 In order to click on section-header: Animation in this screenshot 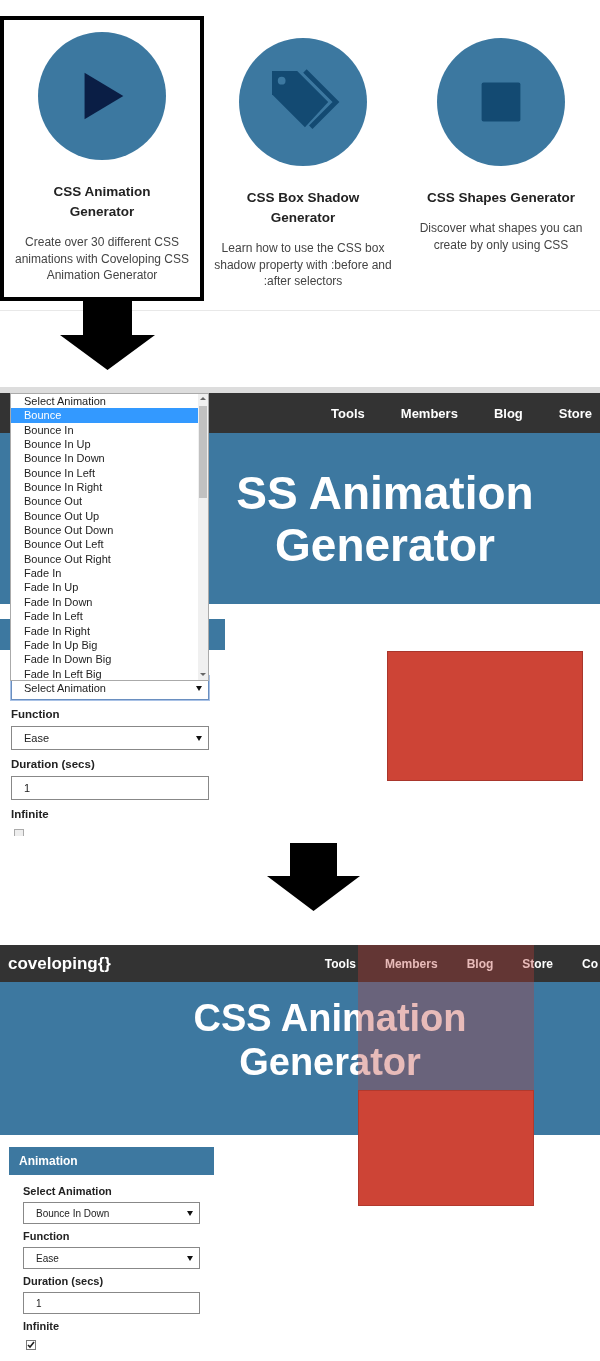, I will do `click(111, 1161)`.